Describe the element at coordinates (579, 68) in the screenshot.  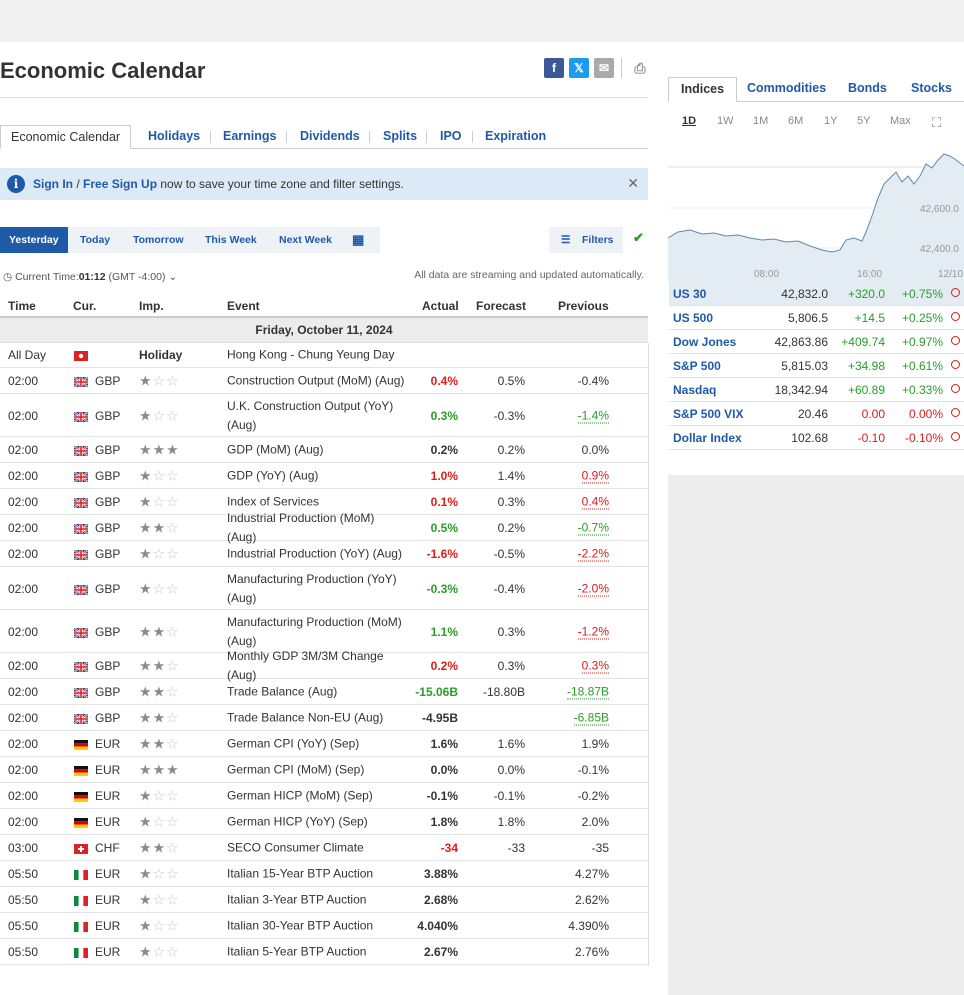
I see `x-twitter-icon: 𝕏` at that location.